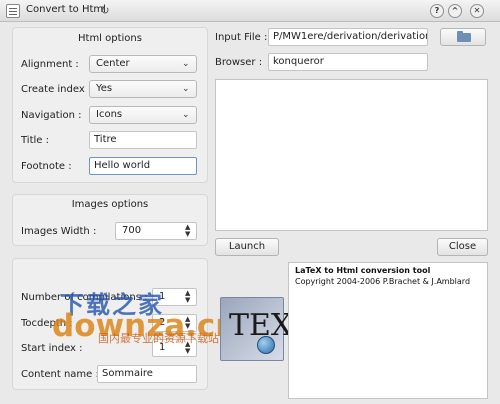 The image size is (500, 404). Describe the element at coordinates (174, 297) in the screenshot. I see `compilations-spinbox: 1 ▲ ▼` at that location.